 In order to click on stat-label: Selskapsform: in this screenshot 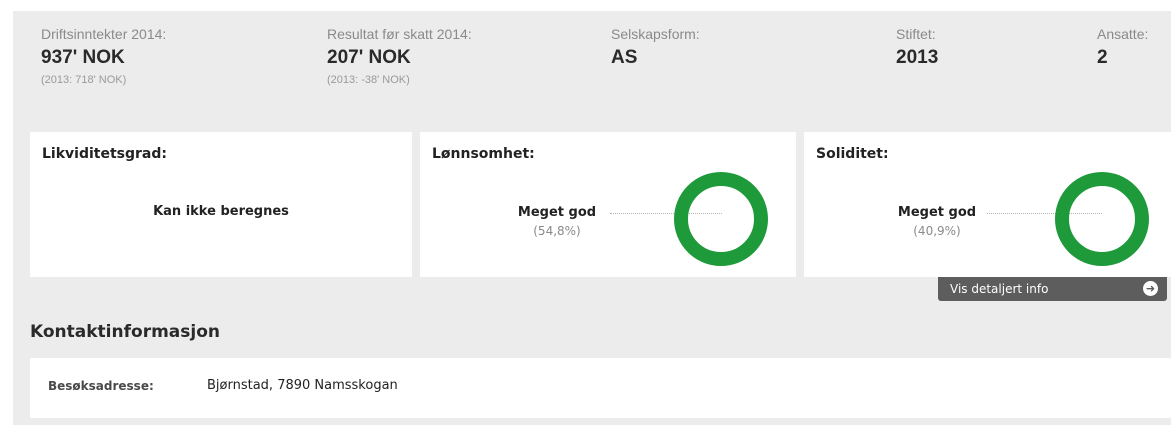, I will do `click(655, 34)`.